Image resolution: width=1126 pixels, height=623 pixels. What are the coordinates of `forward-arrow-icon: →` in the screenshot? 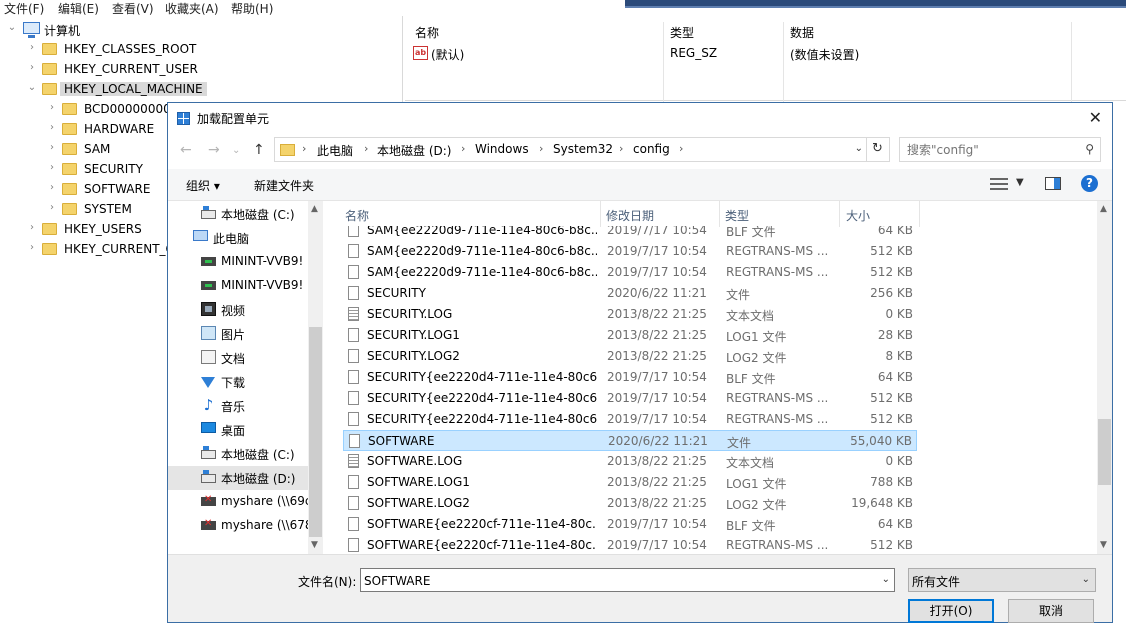 It's located at (214, 150).